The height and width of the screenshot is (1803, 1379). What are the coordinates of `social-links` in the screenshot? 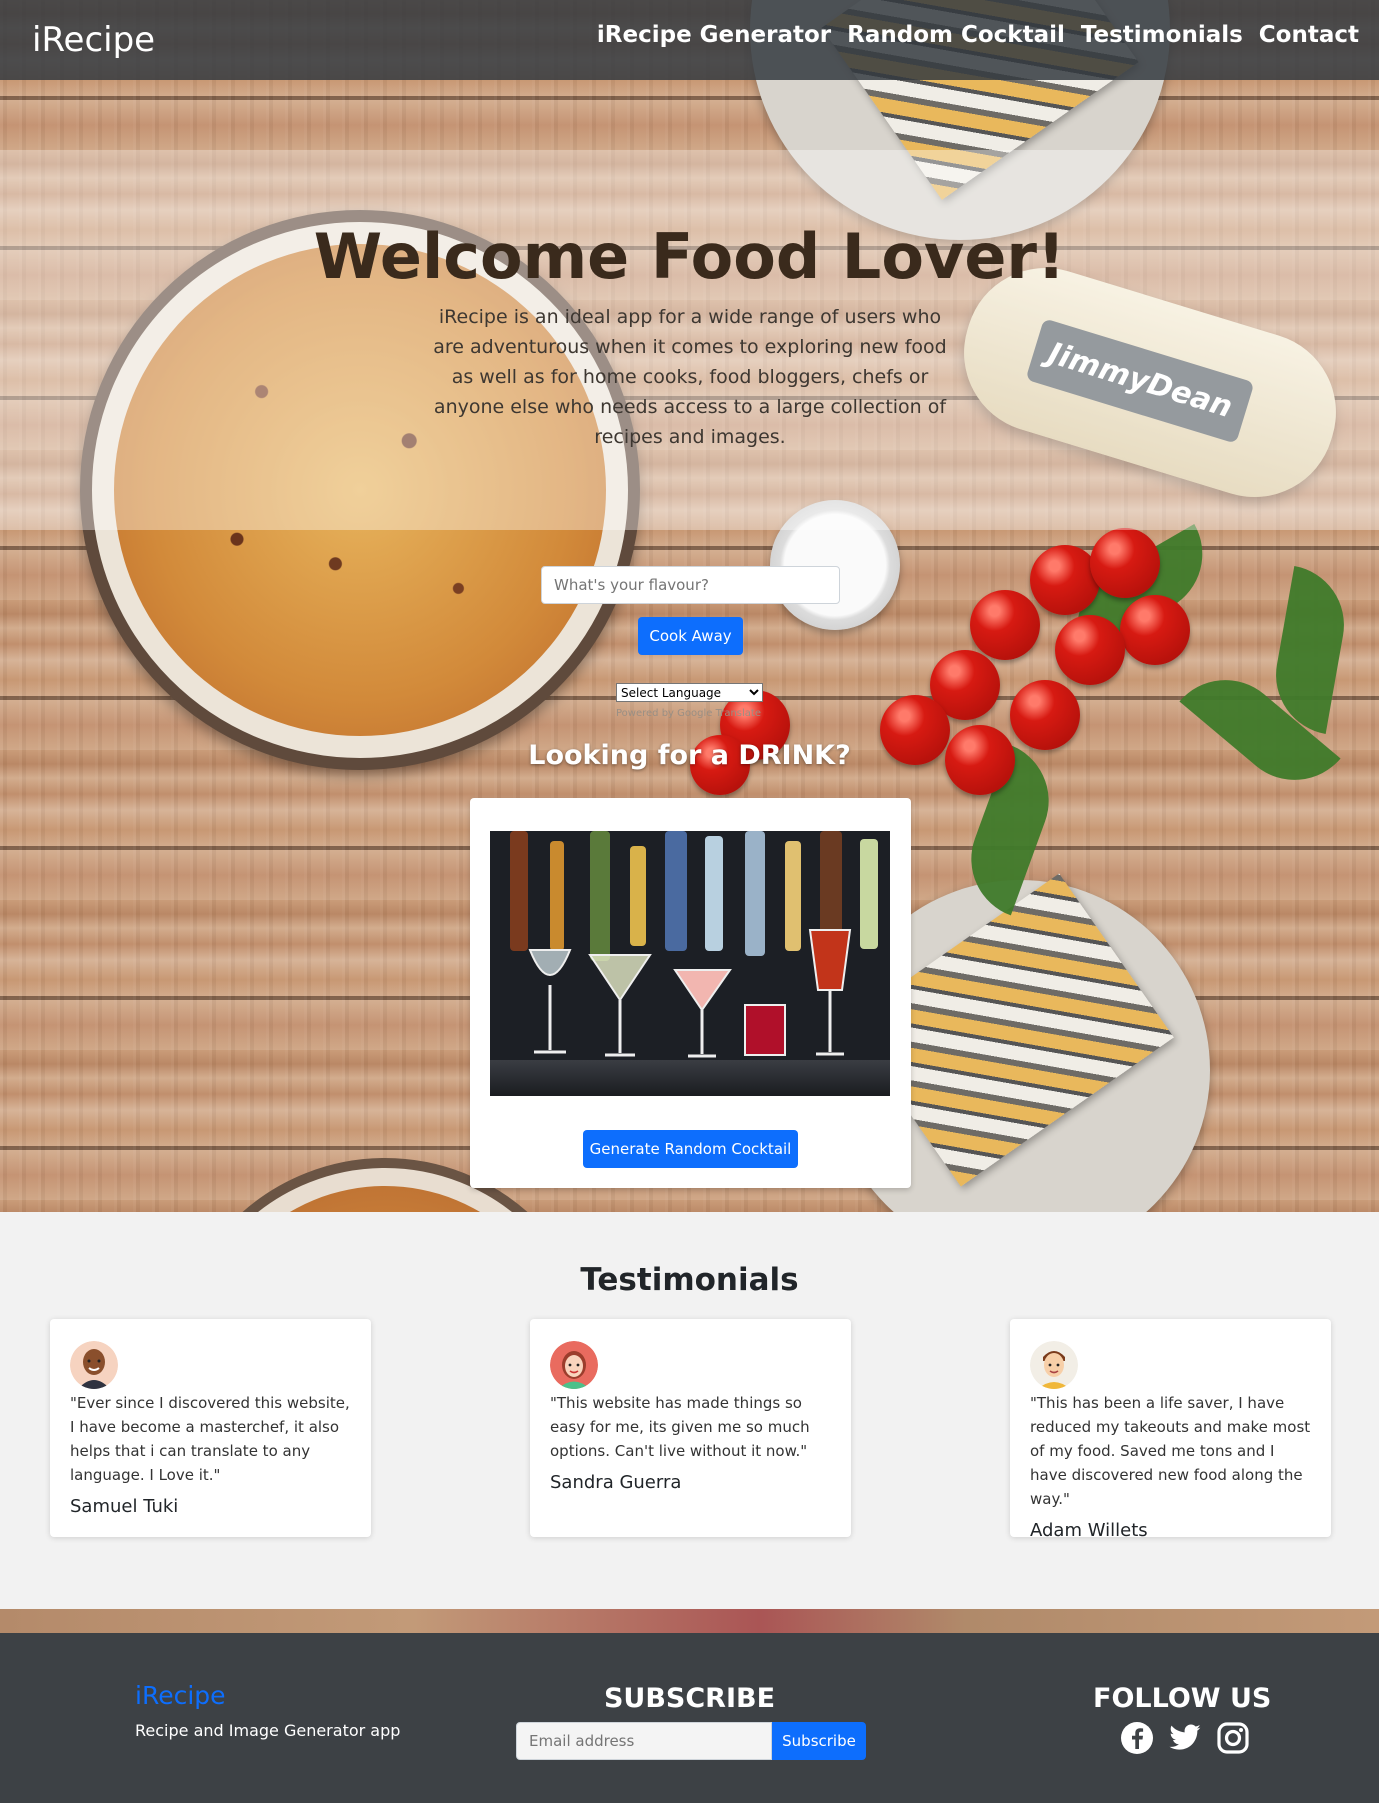 It's located at (1185, 1738).